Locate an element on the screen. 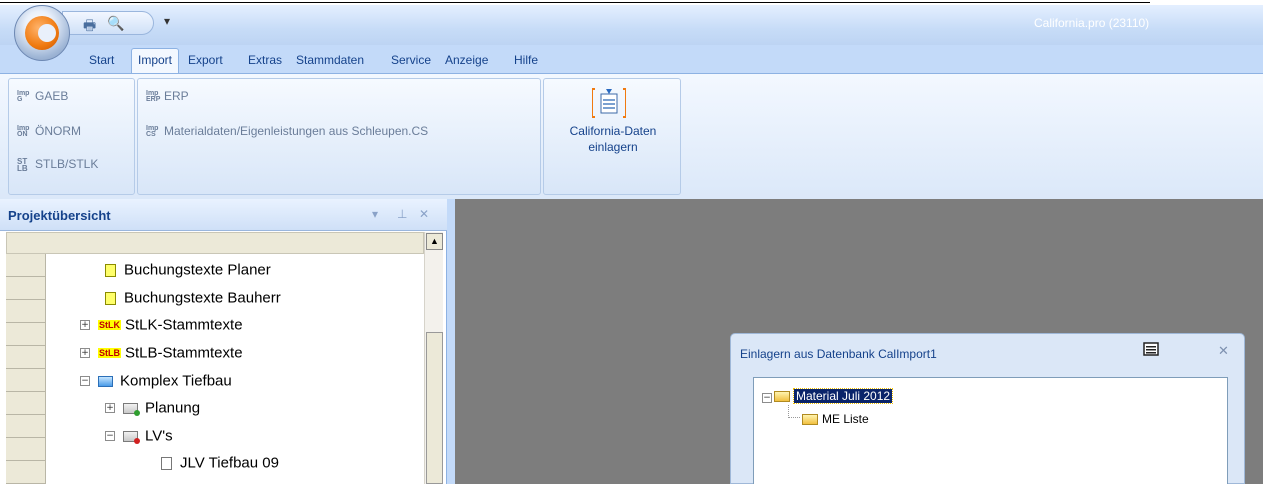  tab-extras: Extras is located at coordinates (265, 60).